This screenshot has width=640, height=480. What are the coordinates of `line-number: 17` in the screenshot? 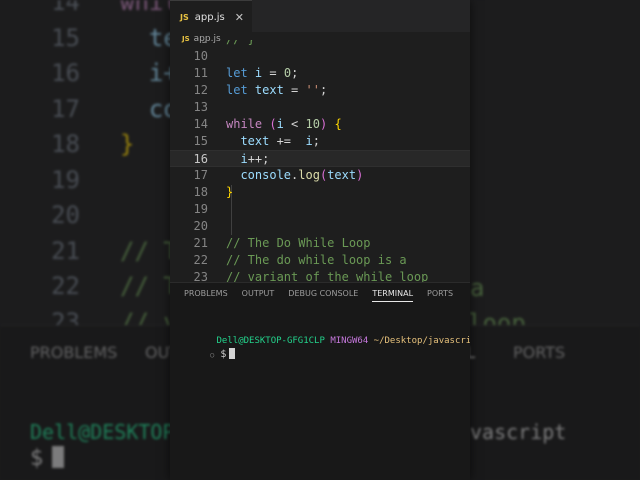 It's located at (200, 175).